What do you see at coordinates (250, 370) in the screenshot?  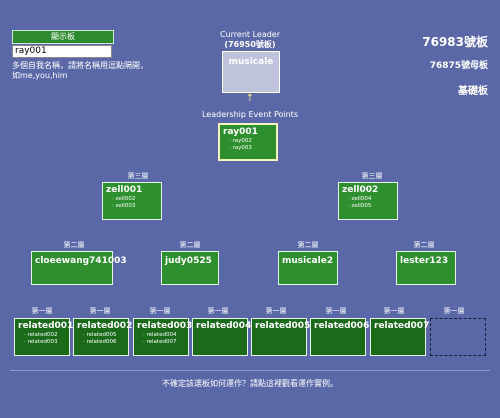 I see `footer-divider` at bounding box center [250, 370].